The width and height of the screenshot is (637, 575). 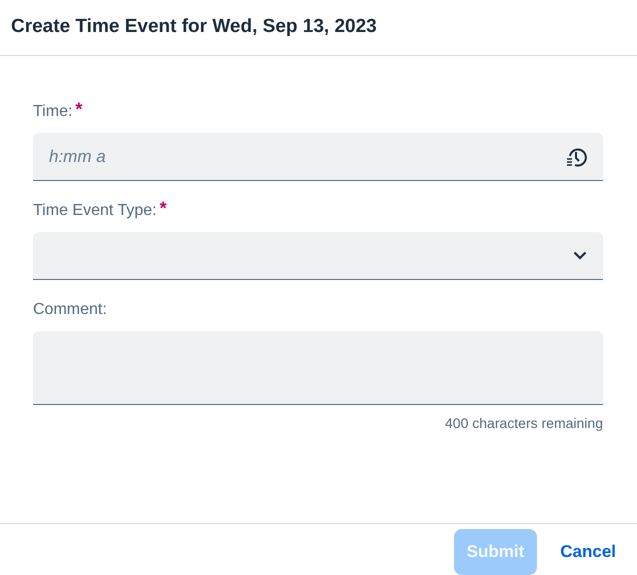 What do you see at coordinates (576, 157) in the screenshot?
I see `clock-history-icon` at bounding box center [576, 157].